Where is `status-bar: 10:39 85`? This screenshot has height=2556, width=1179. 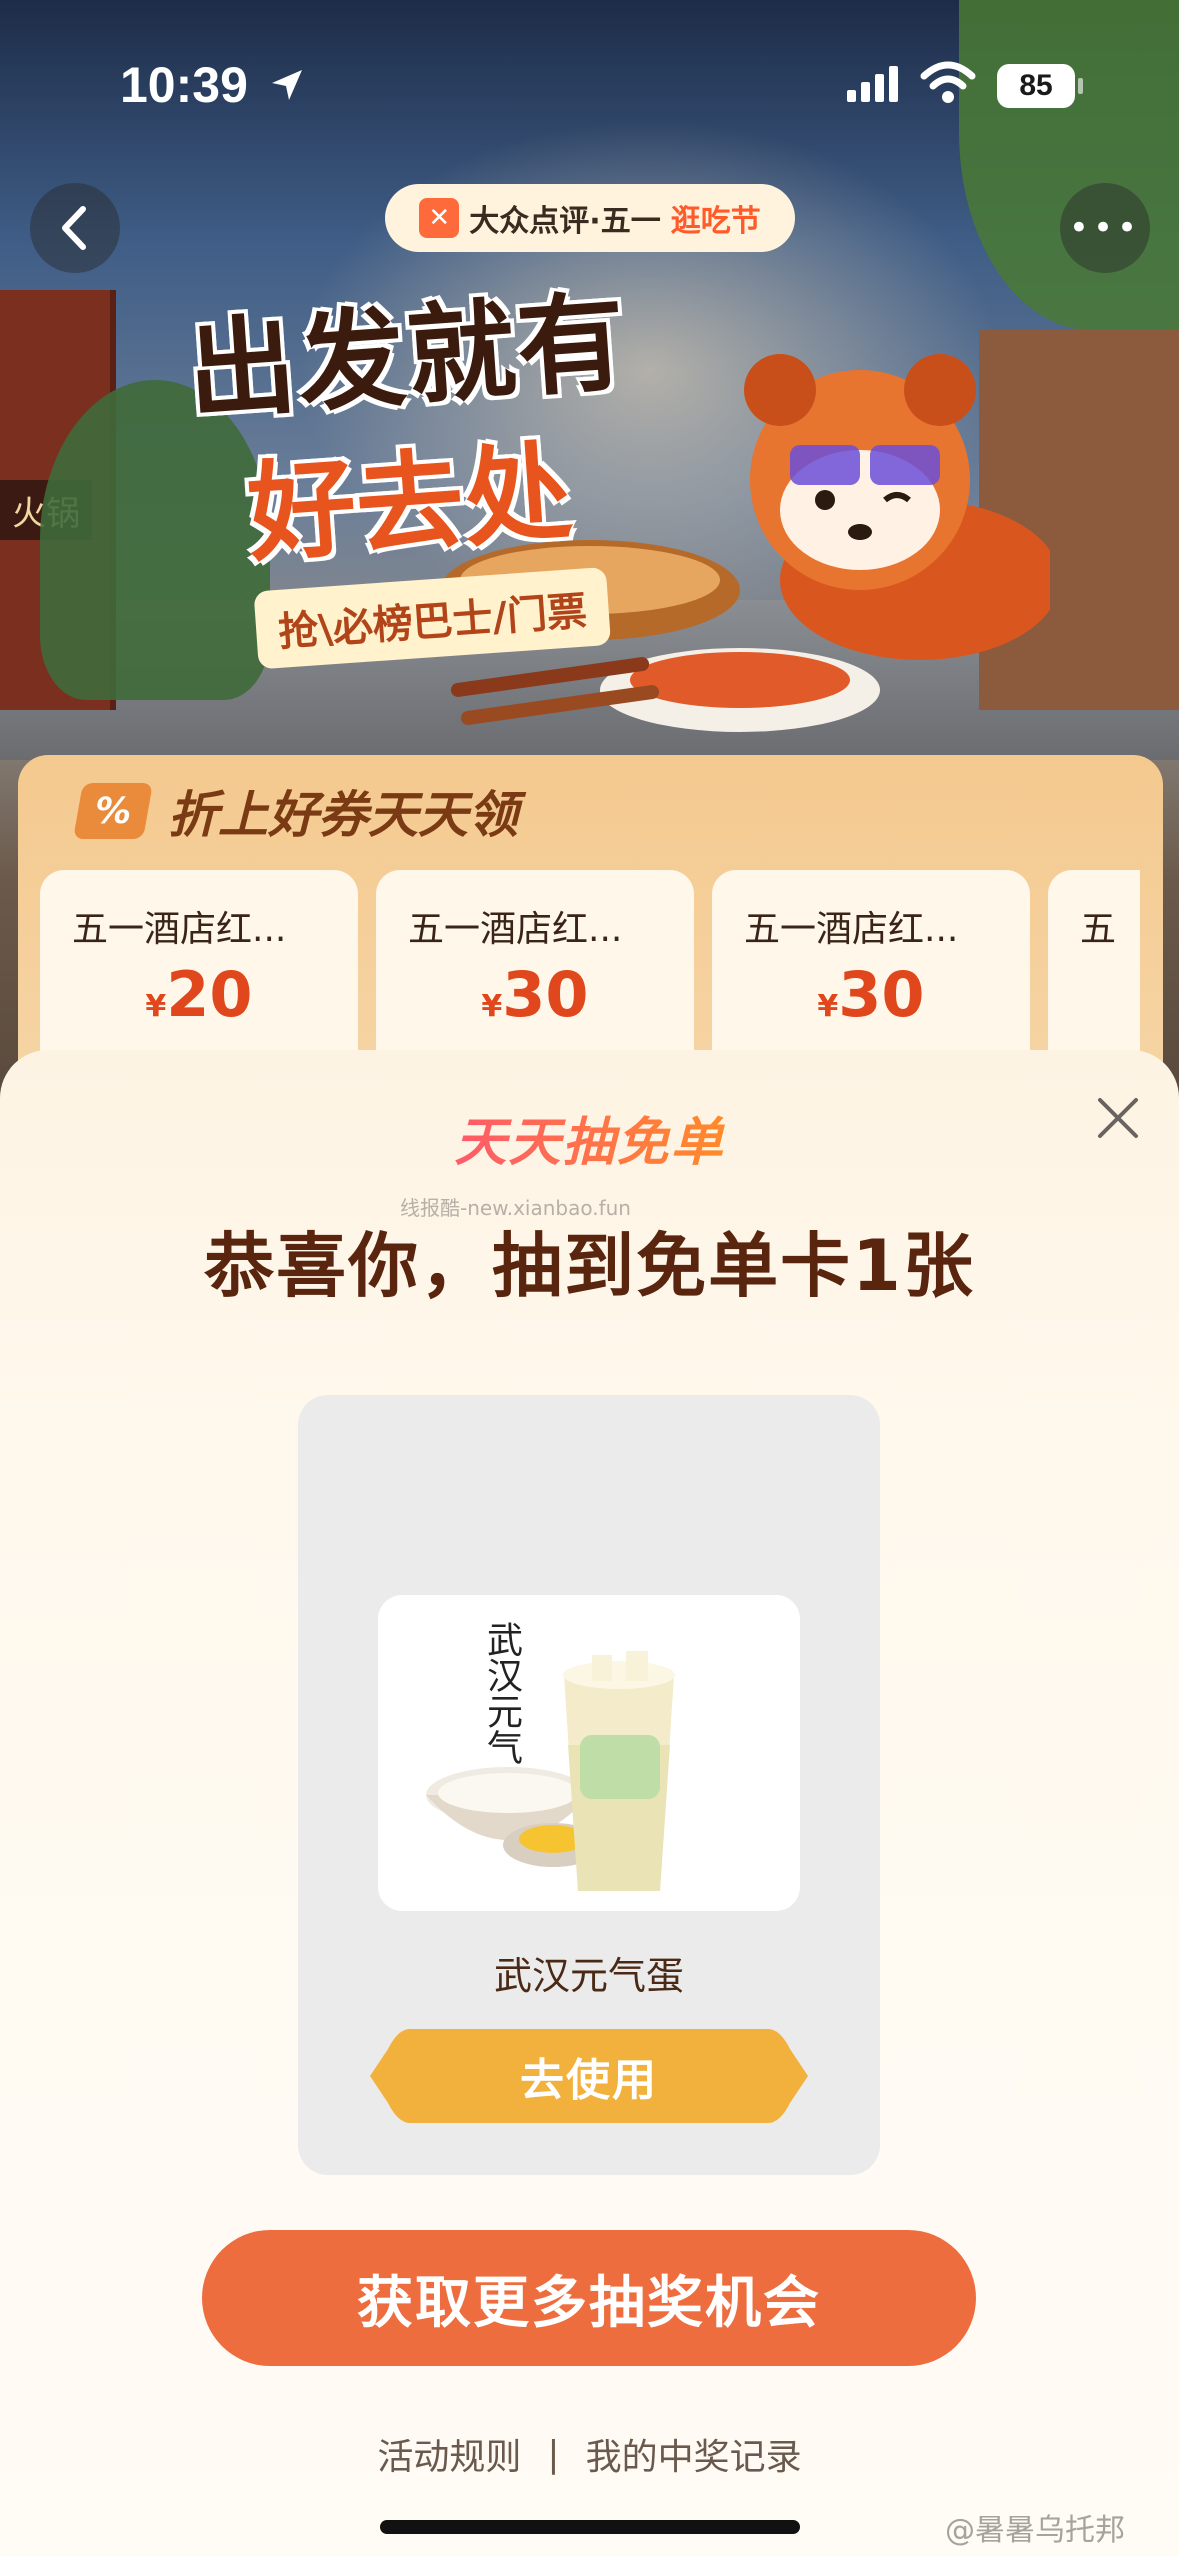
status-bar: 10:39 85 is located at coordinates (589, 80).